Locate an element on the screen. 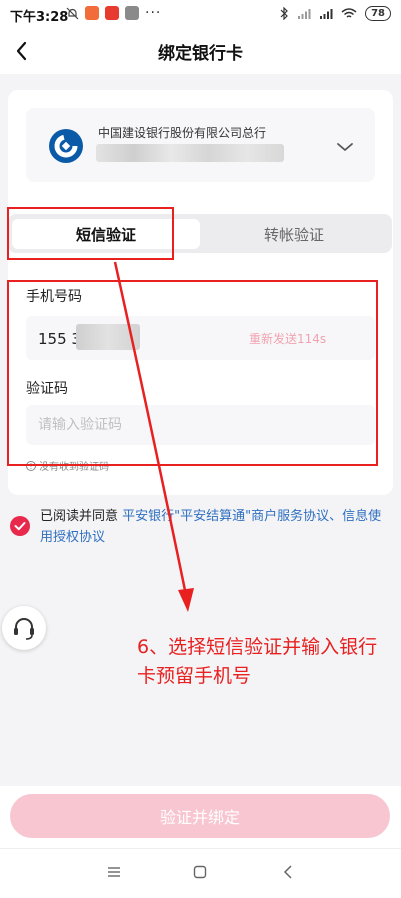 The height and width of the screenshot is (898, 401). verify-bind-button: 验证并绑定 is located at coordinates (200, 816).